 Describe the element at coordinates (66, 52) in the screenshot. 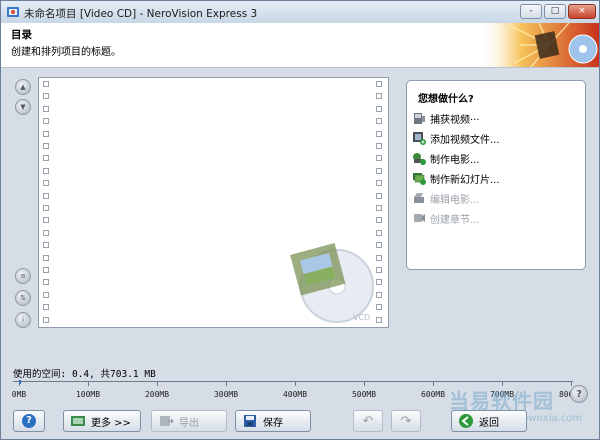

I see `page-subtitle: 创建和排列项目的标题。` at that location.